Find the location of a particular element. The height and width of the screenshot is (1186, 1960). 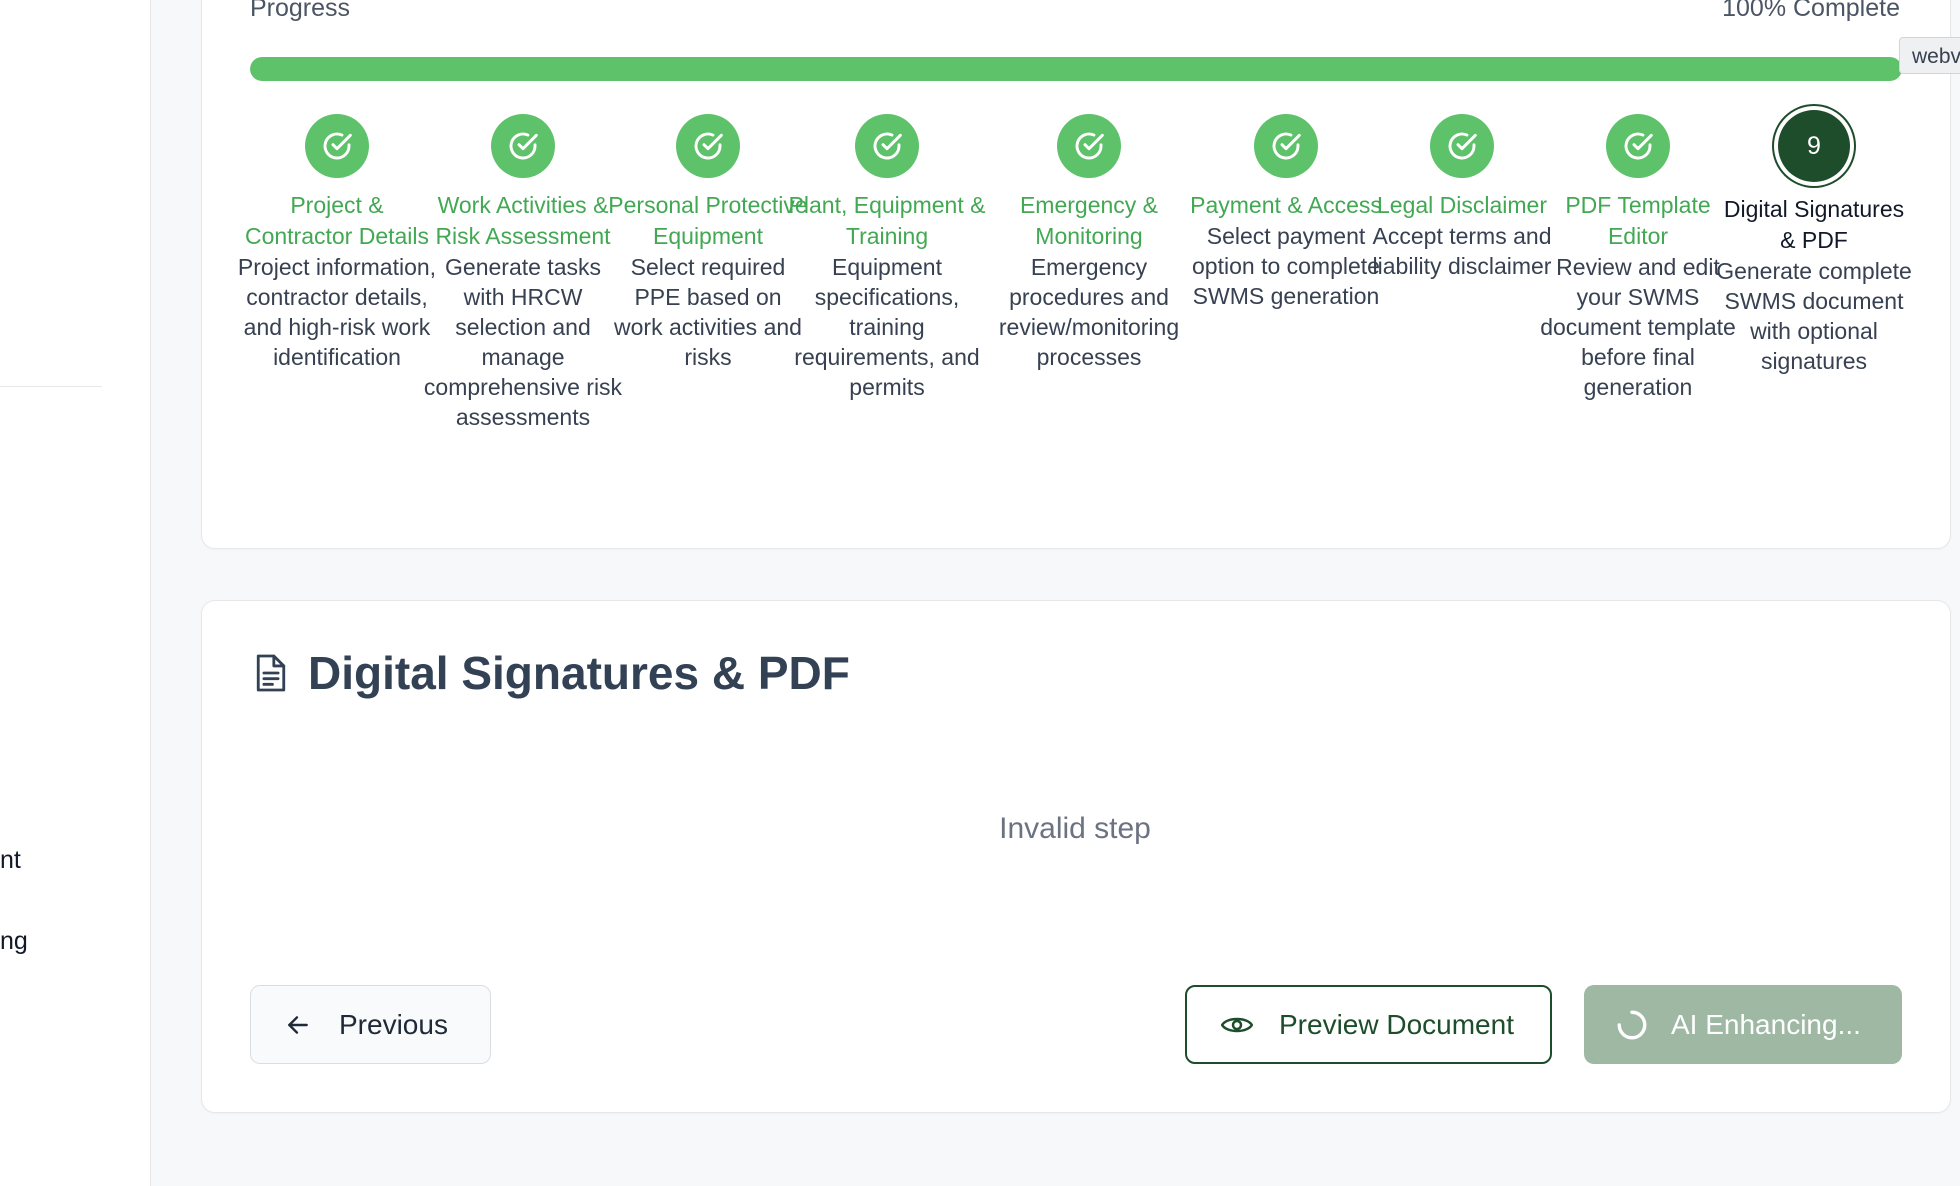

sidebar-item-2: ng is located at coordinates (14, 941).